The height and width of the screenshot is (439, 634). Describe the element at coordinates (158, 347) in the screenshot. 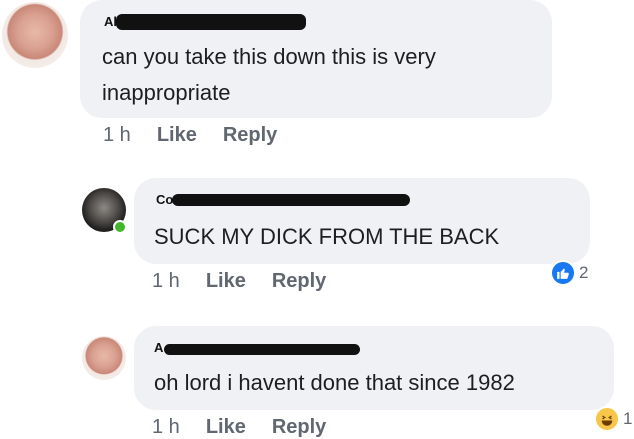

I see `author-name: A` at that location.